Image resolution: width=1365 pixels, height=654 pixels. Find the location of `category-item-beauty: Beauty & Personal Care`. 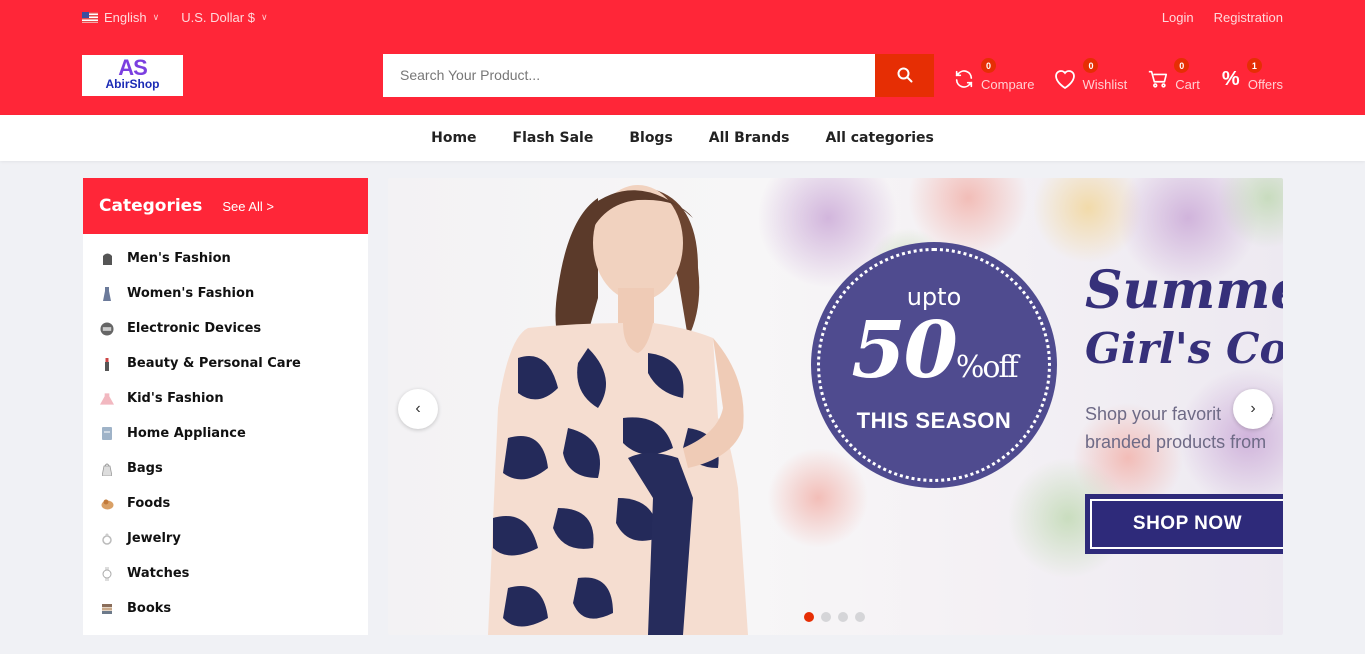

category-item-beauty: Beauty & Personal Care is located at coordinates (225, 363).